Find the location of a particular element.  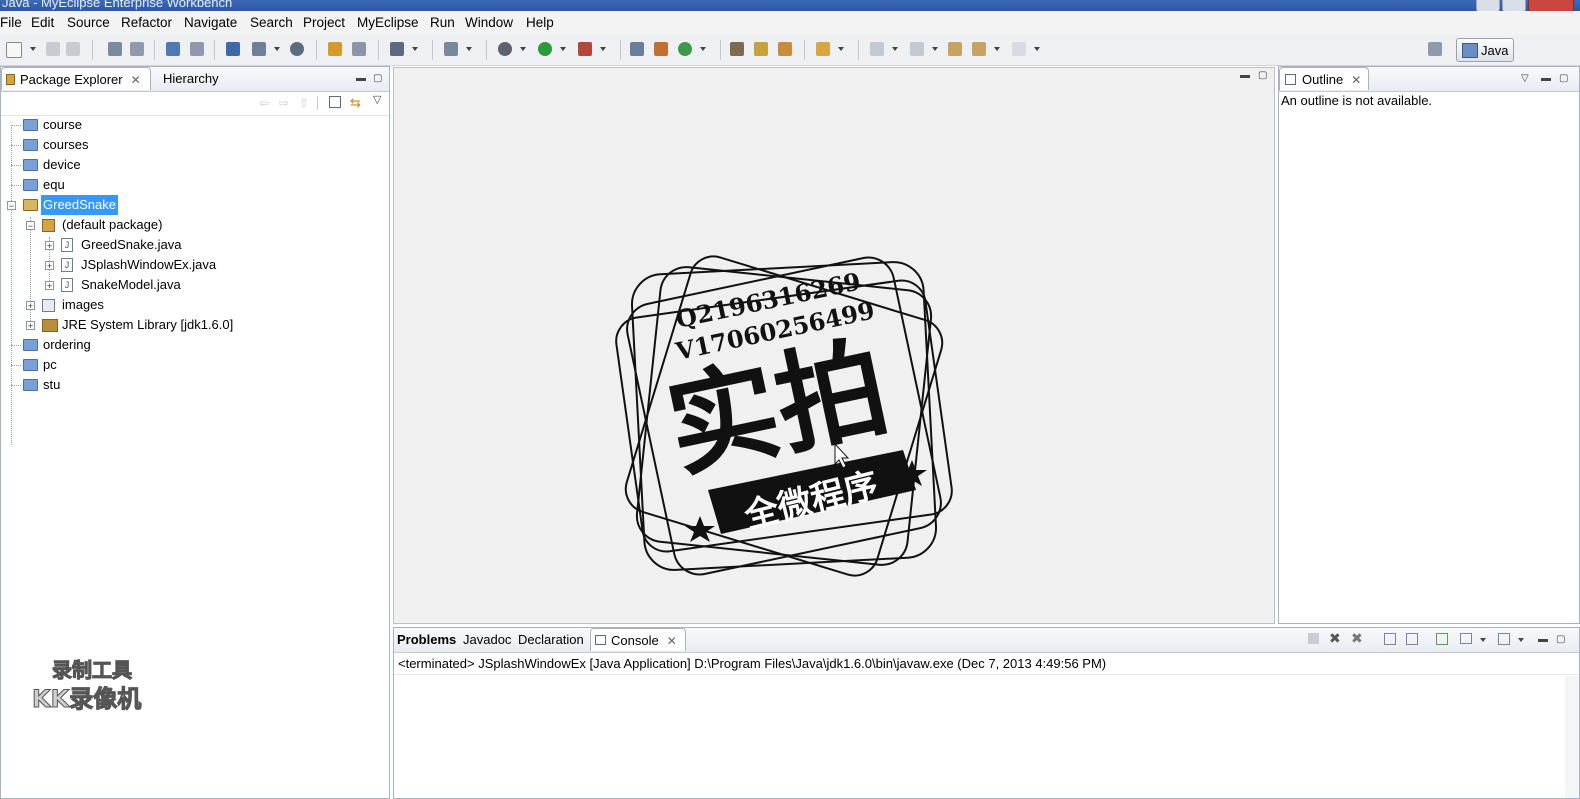

tab-hierarchy: Hierarchy is located at coordinates (191, 78).